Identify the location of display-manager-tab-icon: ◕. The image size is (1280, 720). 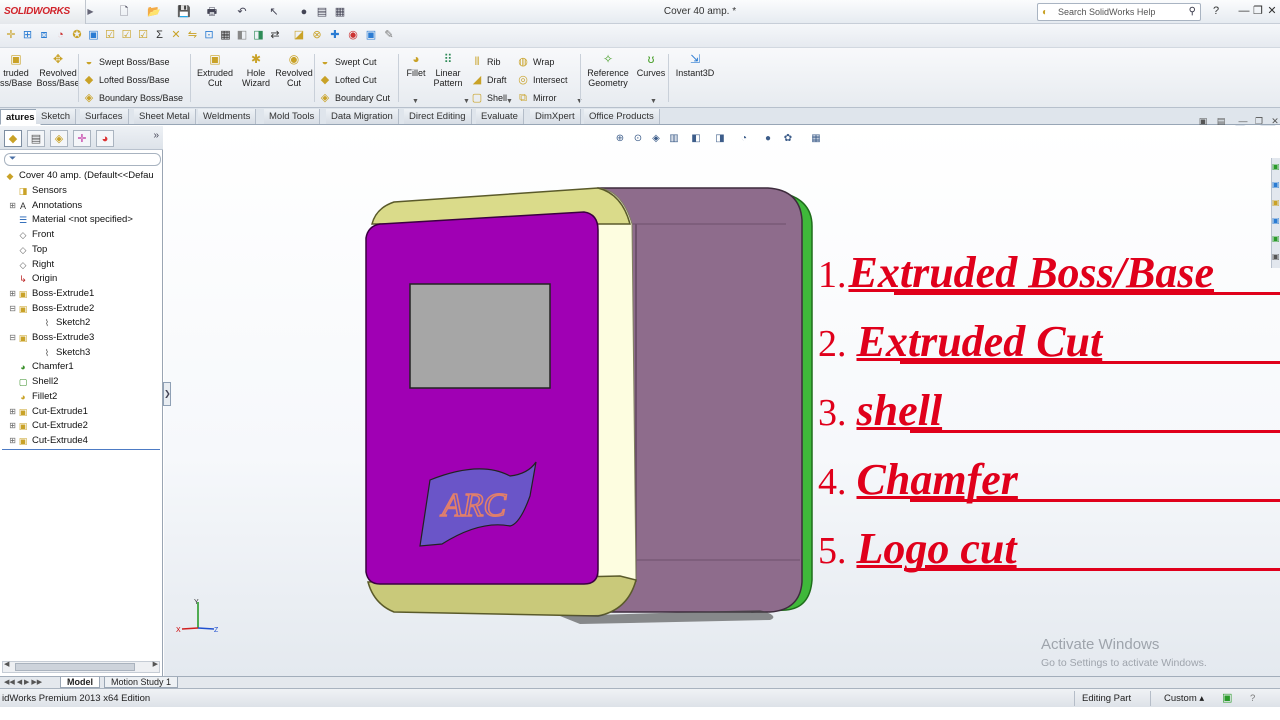
(105, 138).